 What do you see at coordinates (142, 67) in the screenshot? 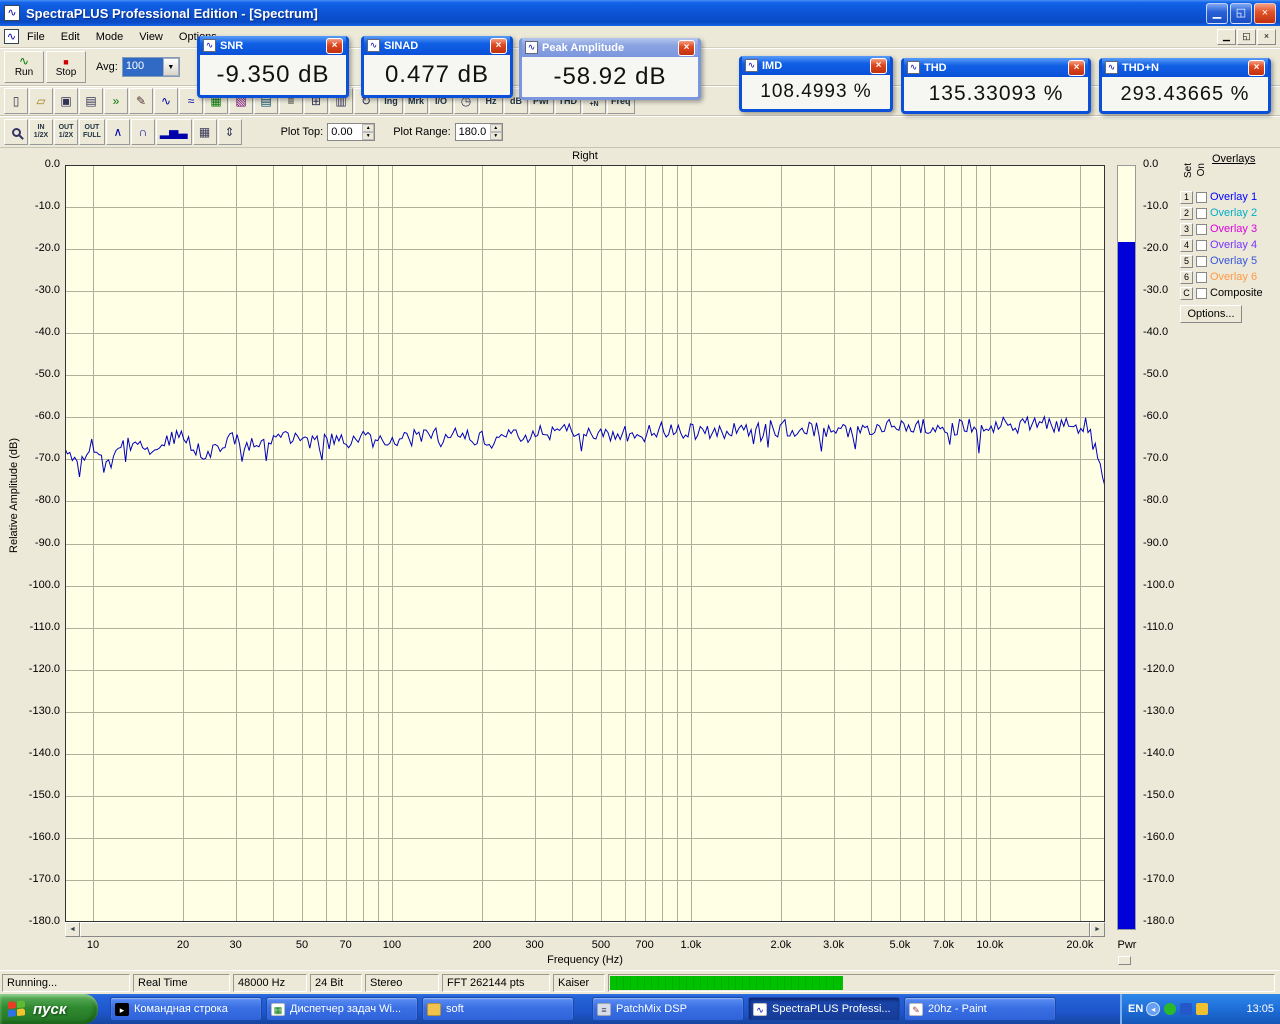
I see `avg-value: 100` at bounding box center [142, 67].